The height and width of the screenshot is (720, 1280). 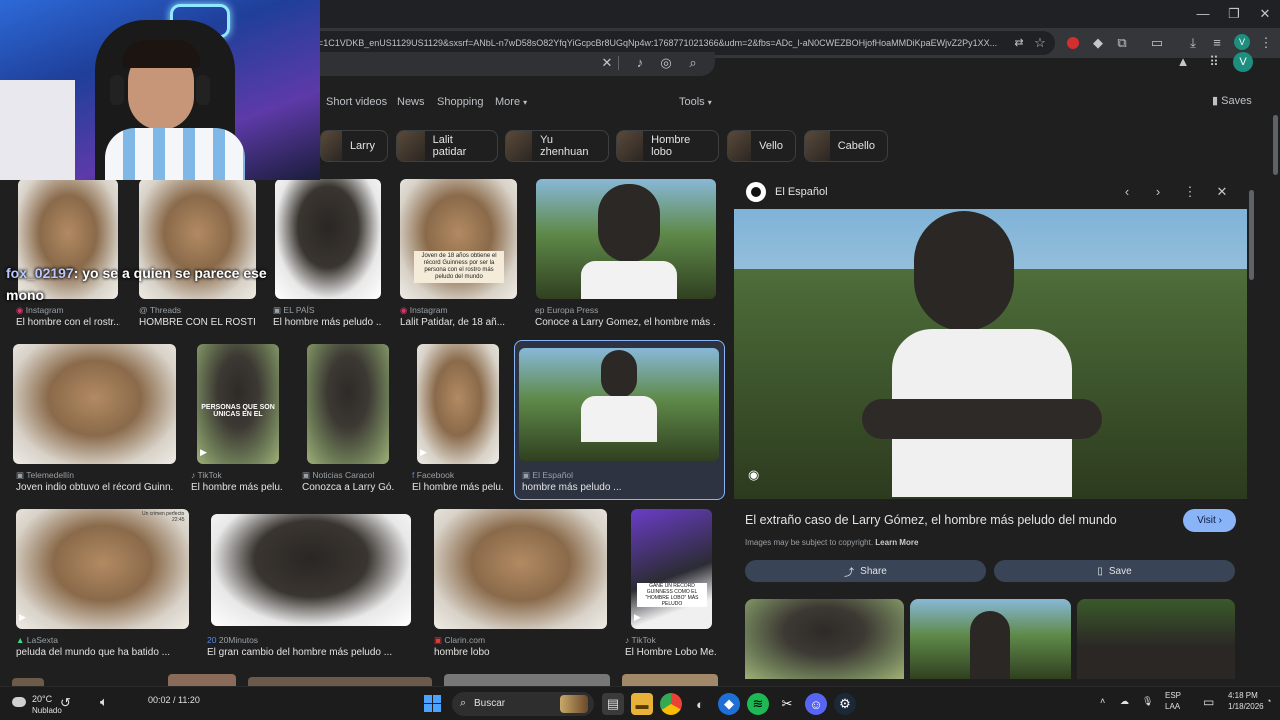 I want to click on translate-icon: ⇄, so click(x=1019, y=43).